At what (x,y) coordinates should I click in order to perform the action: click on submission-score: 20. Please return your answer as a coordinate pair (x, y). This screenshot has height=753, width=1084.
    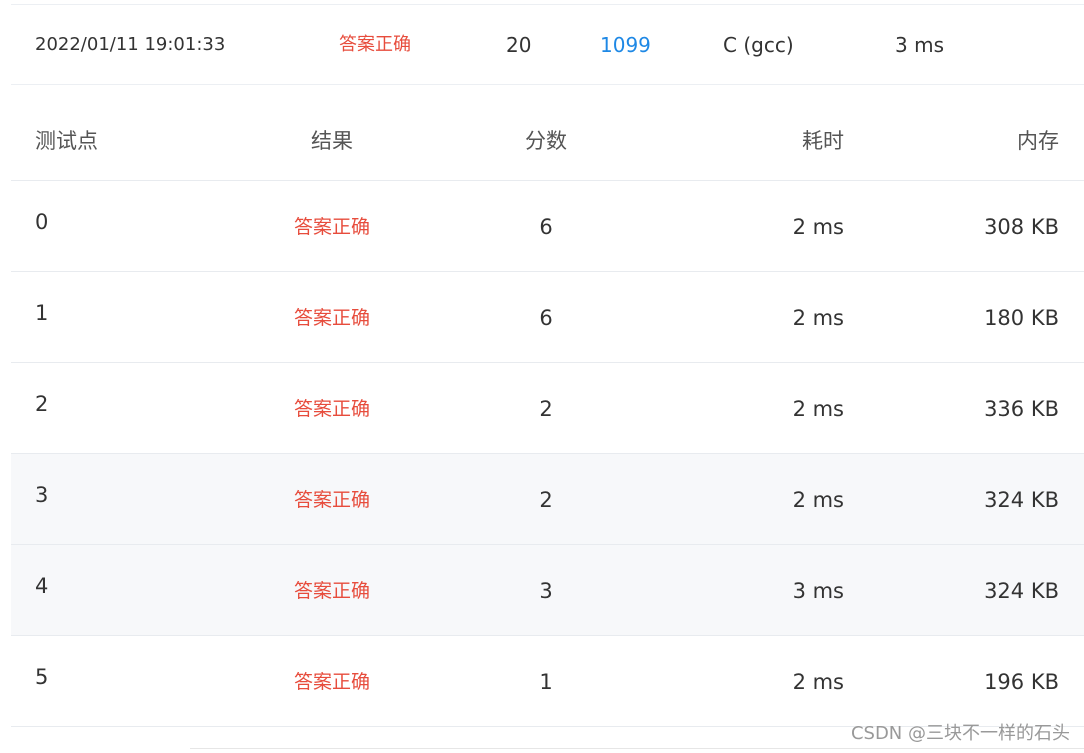
    Looking at the image, I should click on (519, 45).